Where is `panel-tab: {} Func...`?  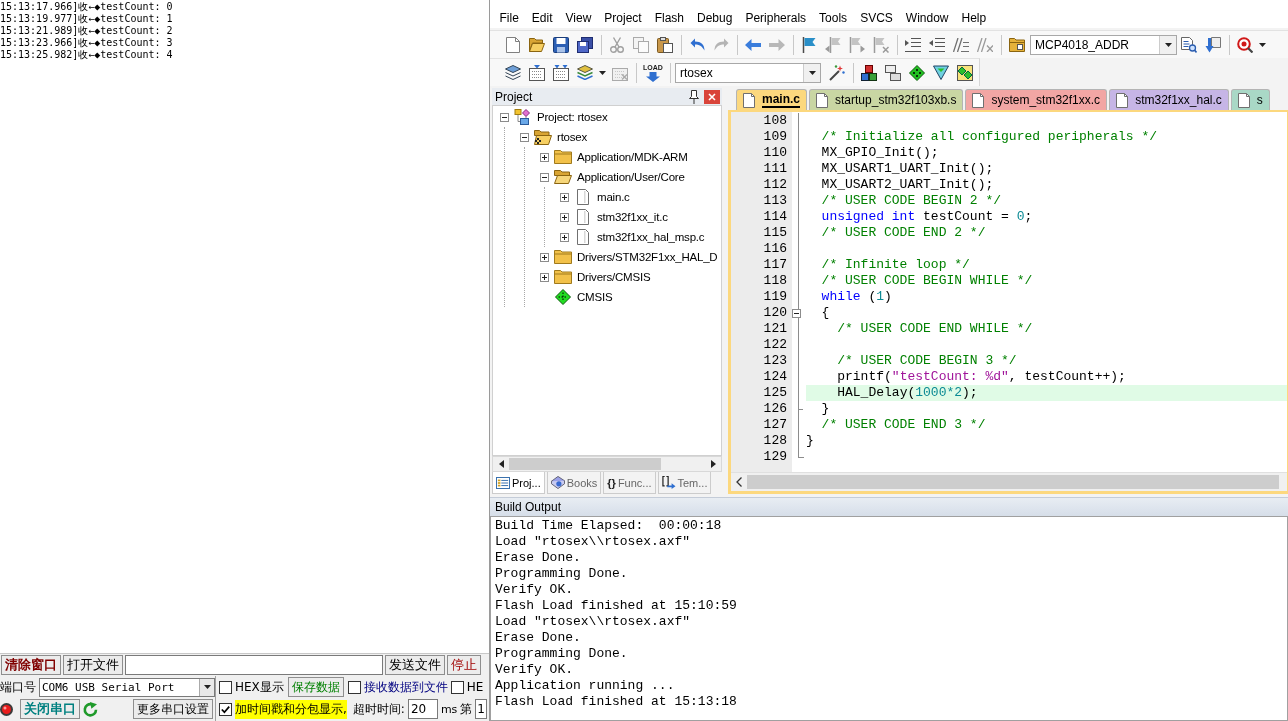 panel-tab: {} Func... is located at coordinates (629, 483).